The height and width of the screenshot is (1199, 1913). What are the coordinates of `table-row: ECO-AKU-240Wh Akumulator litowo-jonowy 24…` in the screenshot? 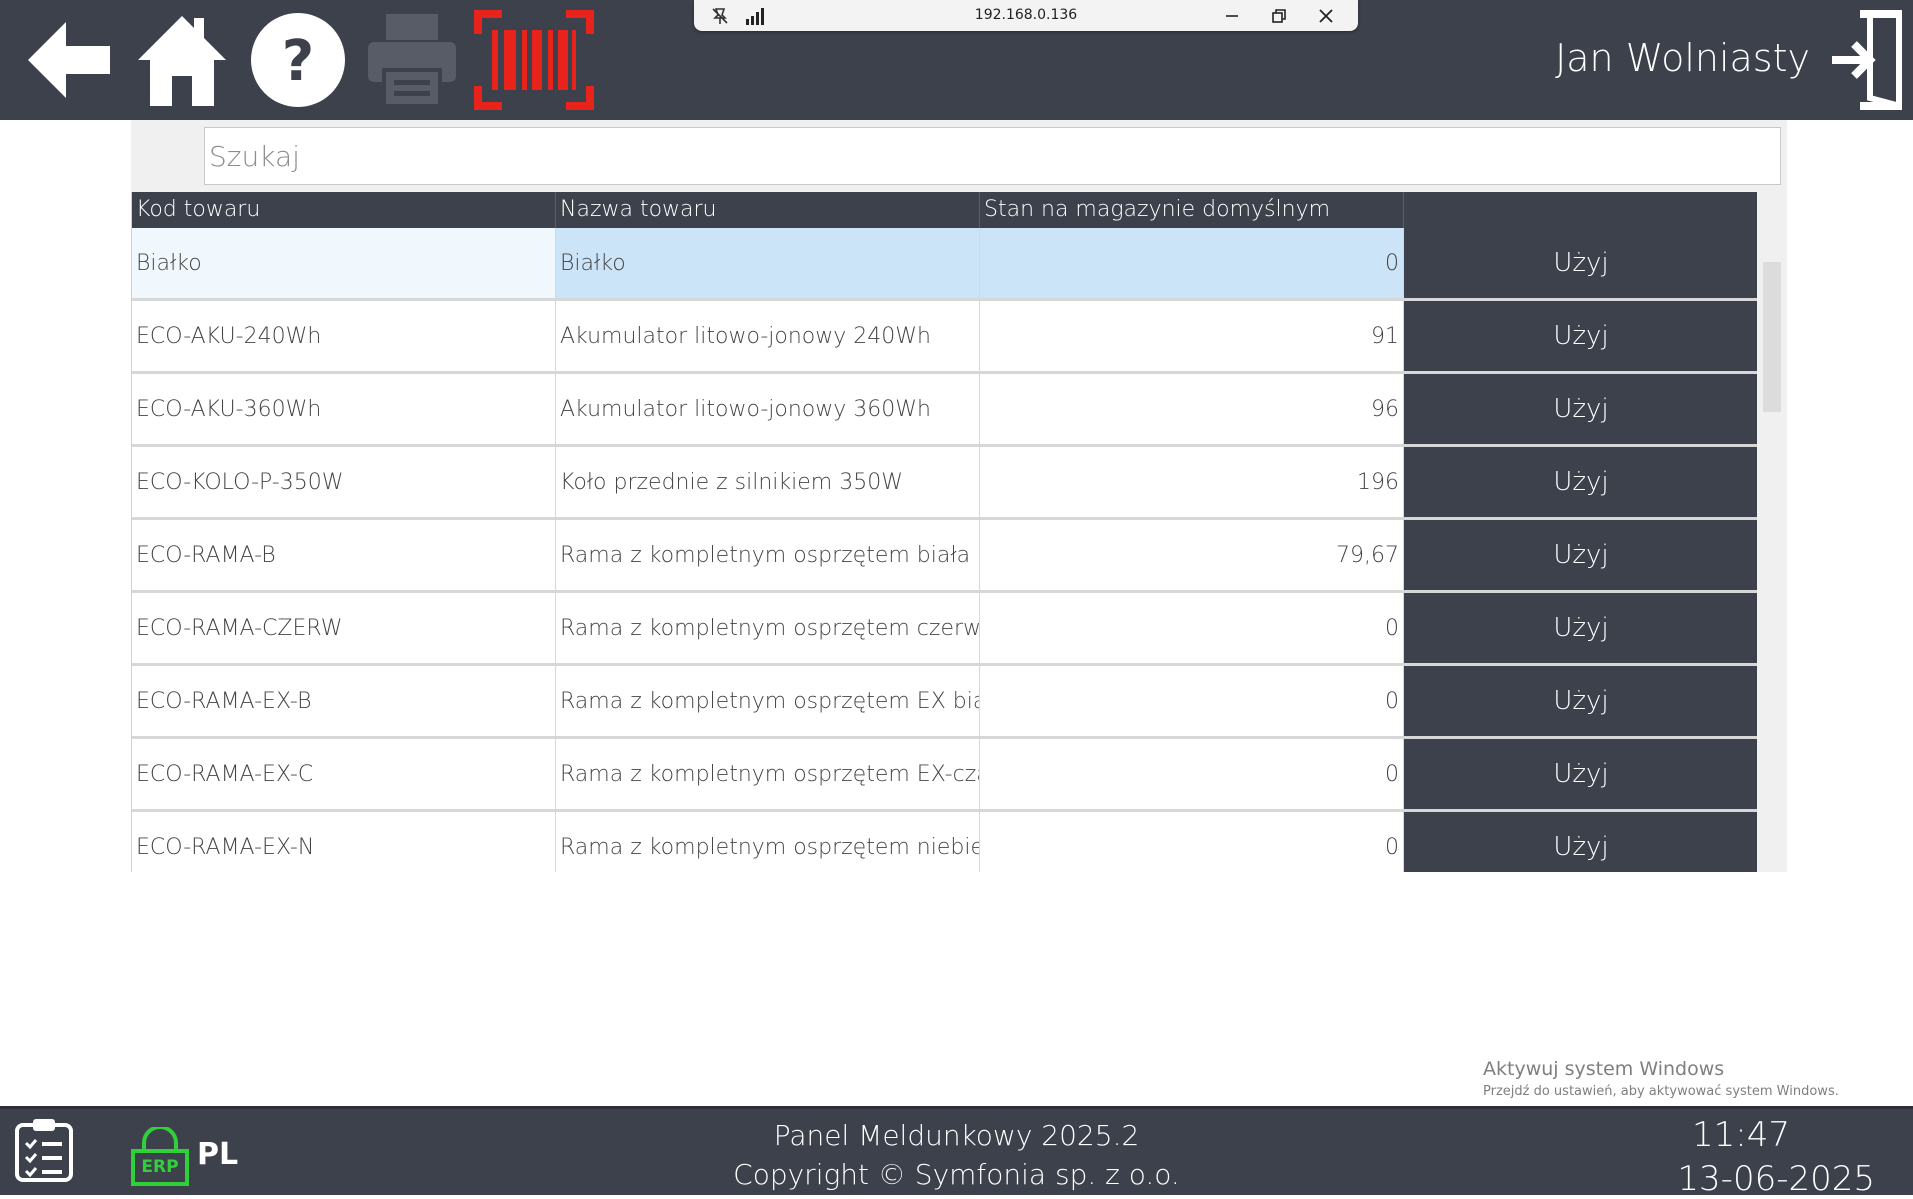 It's located at (945, 337).